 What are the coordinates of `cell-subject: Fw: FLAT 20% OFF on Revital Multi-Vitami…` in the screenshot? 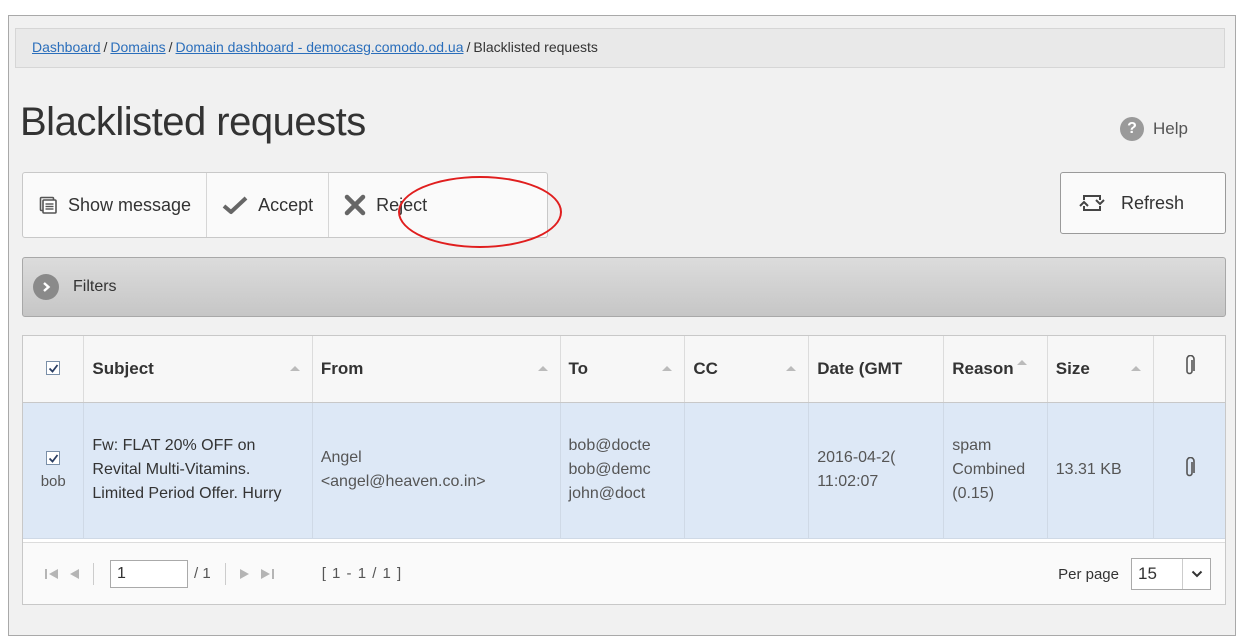 It's located at (198, 470).